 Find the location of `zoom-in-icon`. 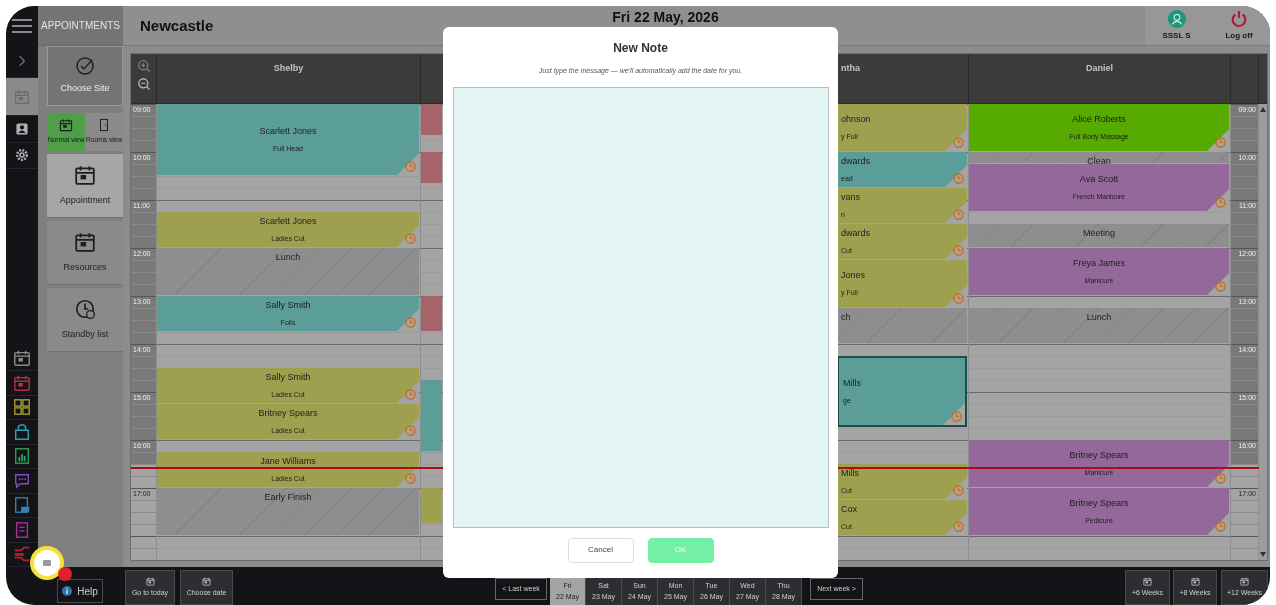

zoom-in-icon is located at coordinates (143, 66).